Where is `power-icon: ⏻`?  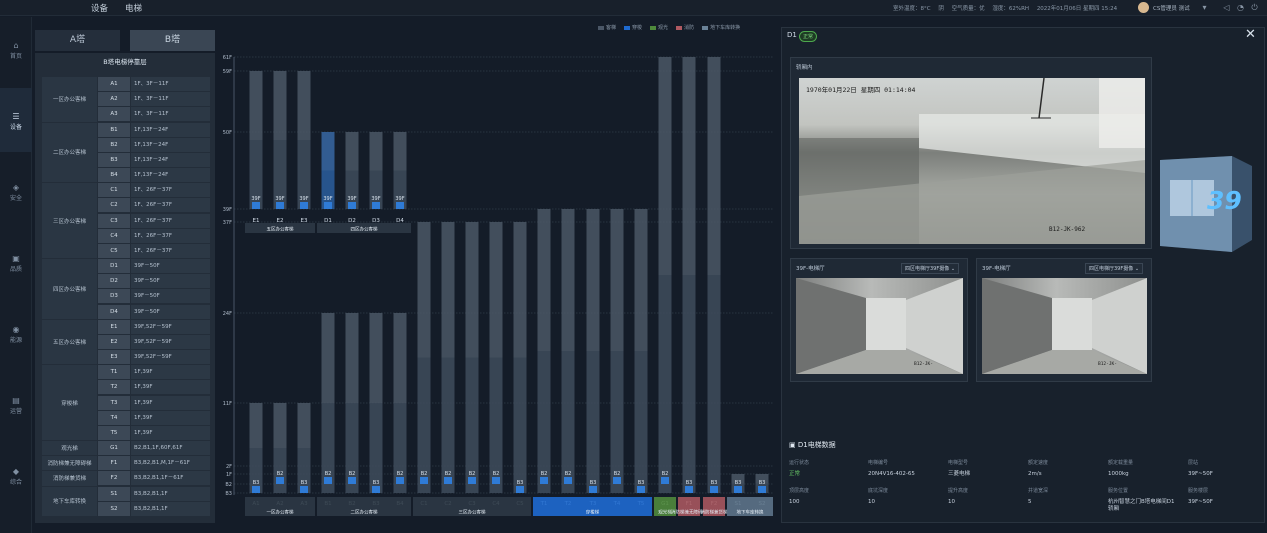 power-icon: ⏻ is located at coordinates (1254, 7).